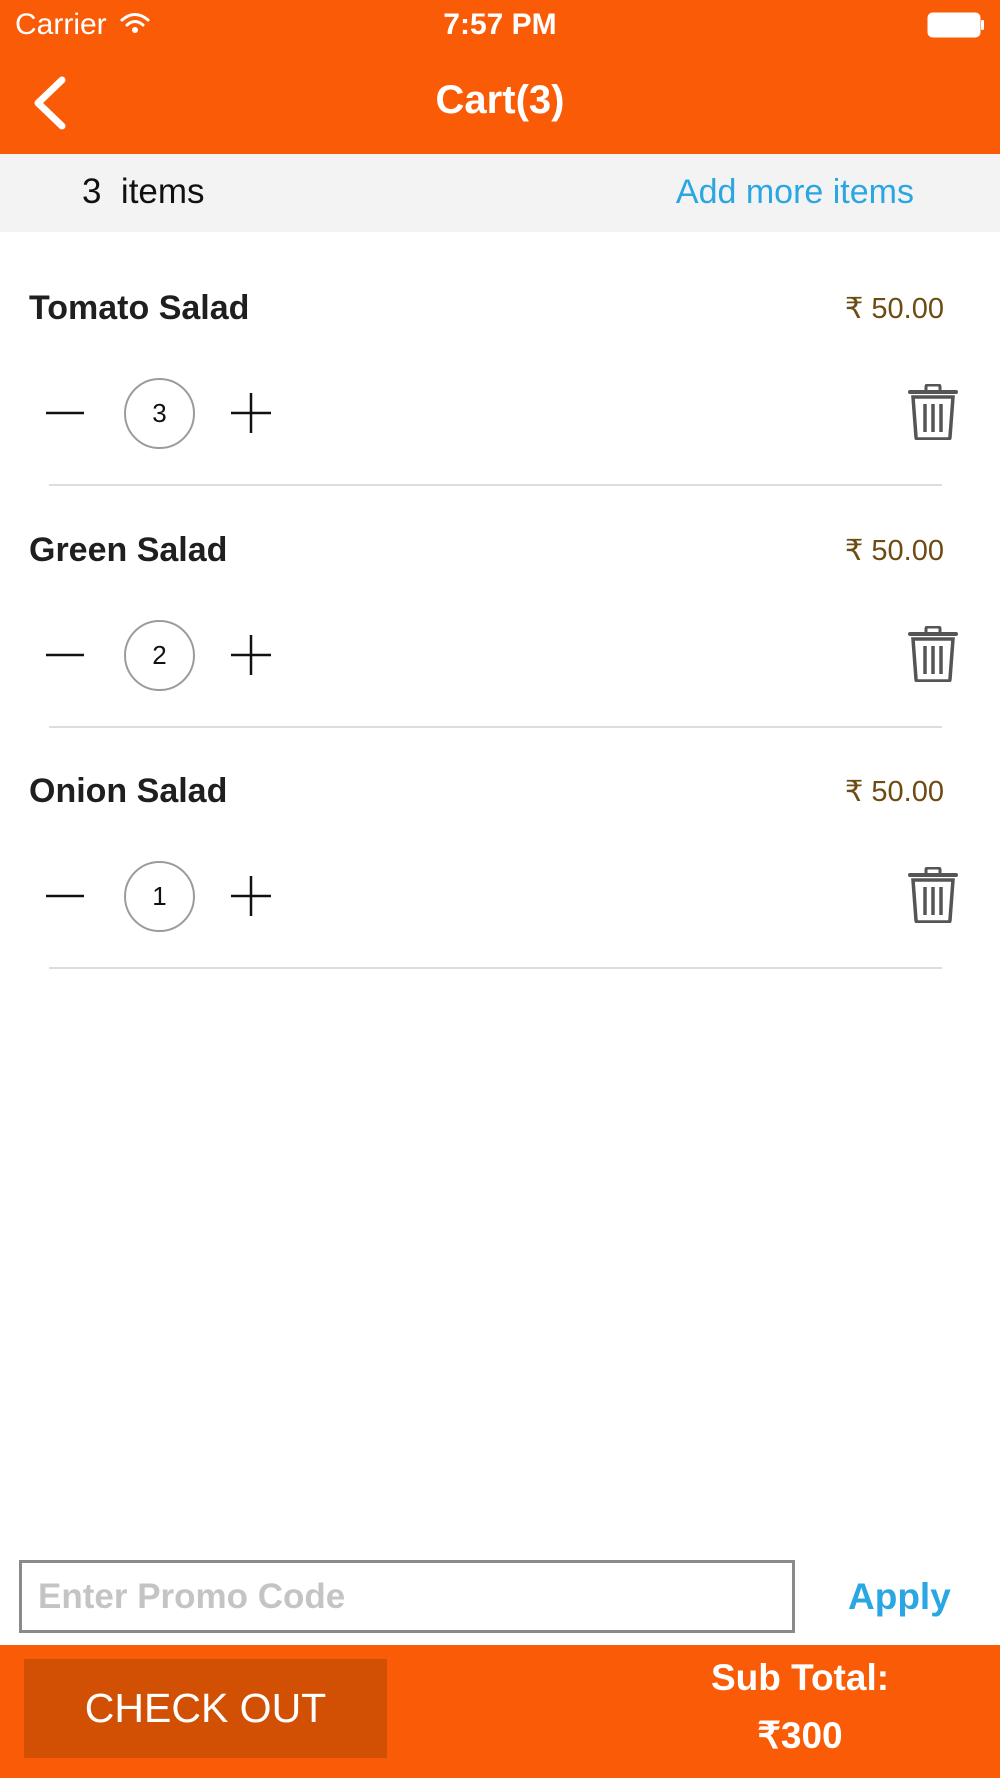 The width and height of the screenshot is (1000, 1778). What do you see at coordinates (139, 308) in the screenshot?
I see `item-name: Tomato Salad` at bounding box center [139, 308].